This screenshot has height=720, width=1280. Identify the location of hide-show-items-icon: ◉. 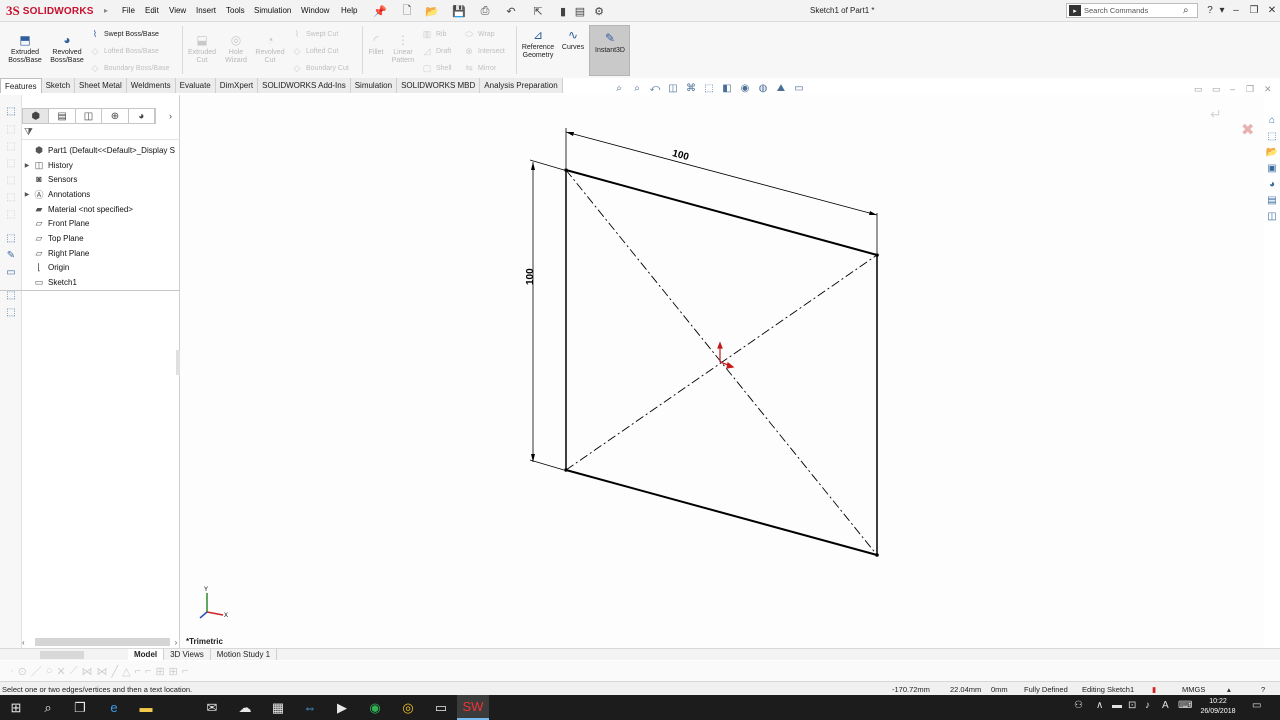
(745, 88).